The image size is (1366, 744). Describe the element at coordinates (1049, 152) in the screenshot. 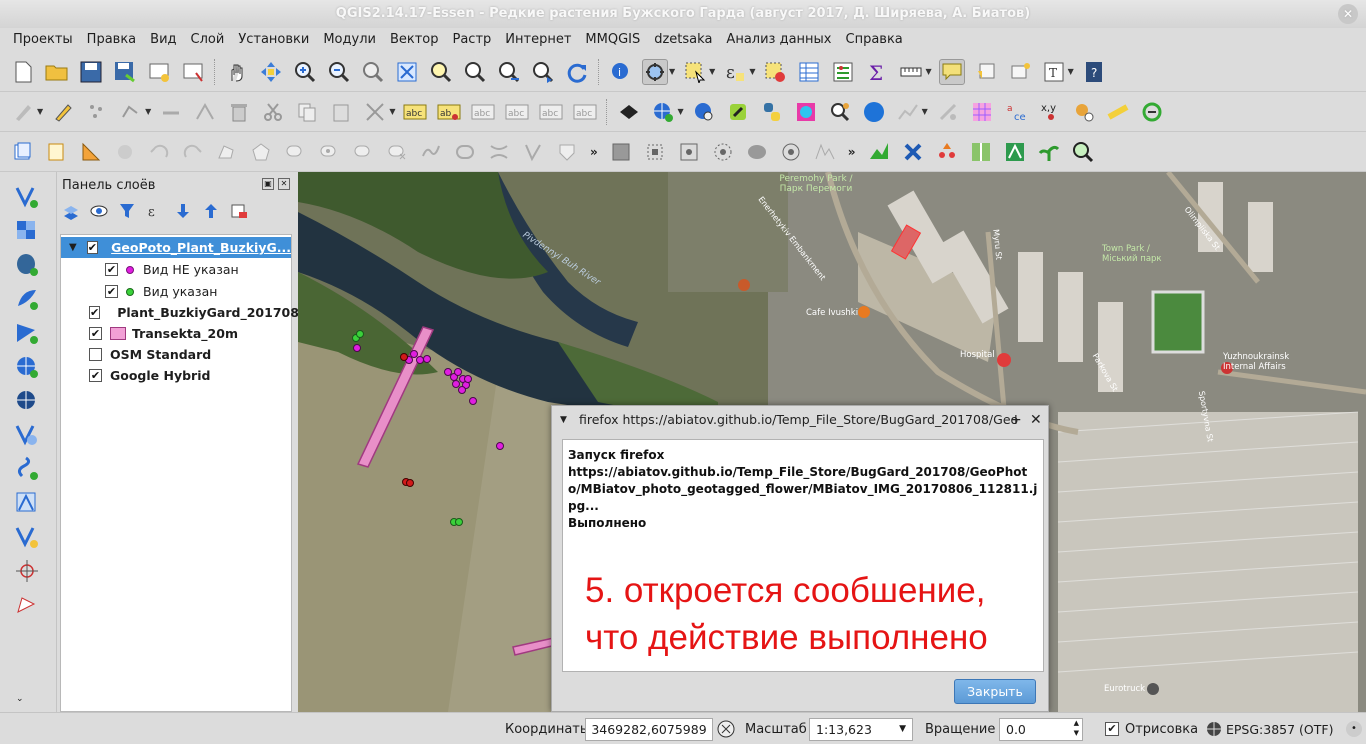

I see `plant-icon` at that location.